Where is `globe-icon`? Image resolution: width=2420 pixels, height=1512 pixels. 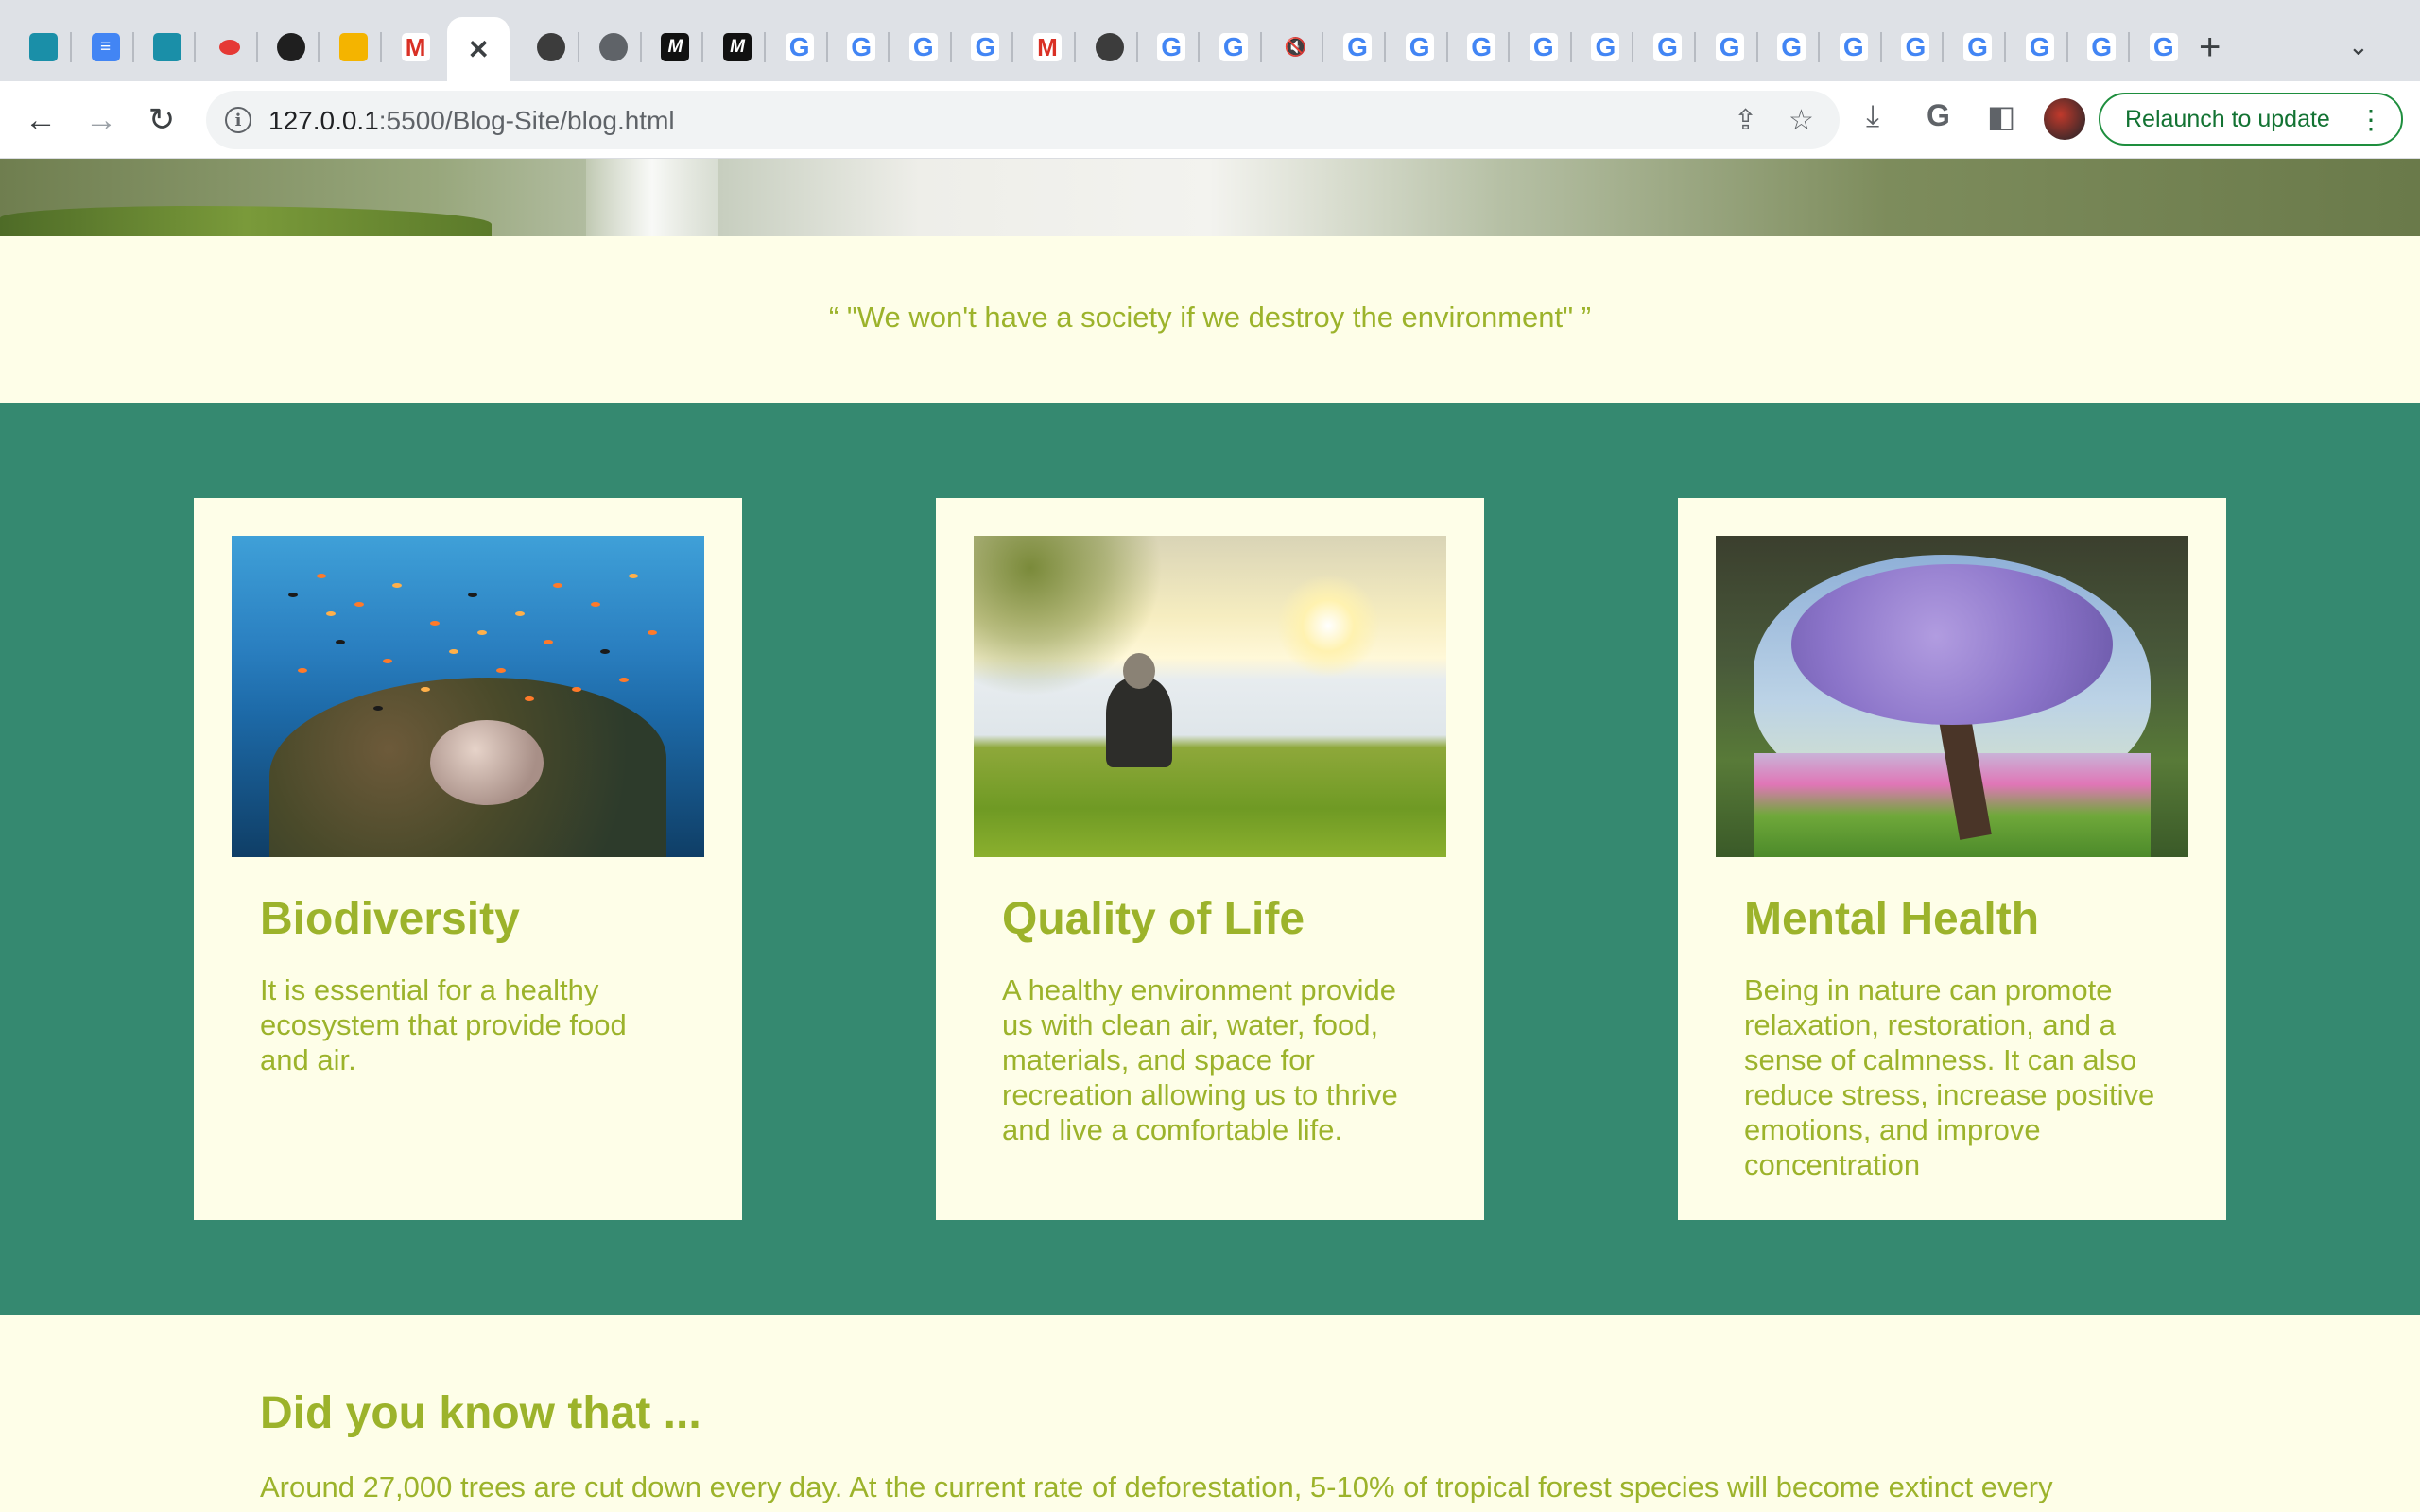
globe-icon is located at coordinates (613, 47).